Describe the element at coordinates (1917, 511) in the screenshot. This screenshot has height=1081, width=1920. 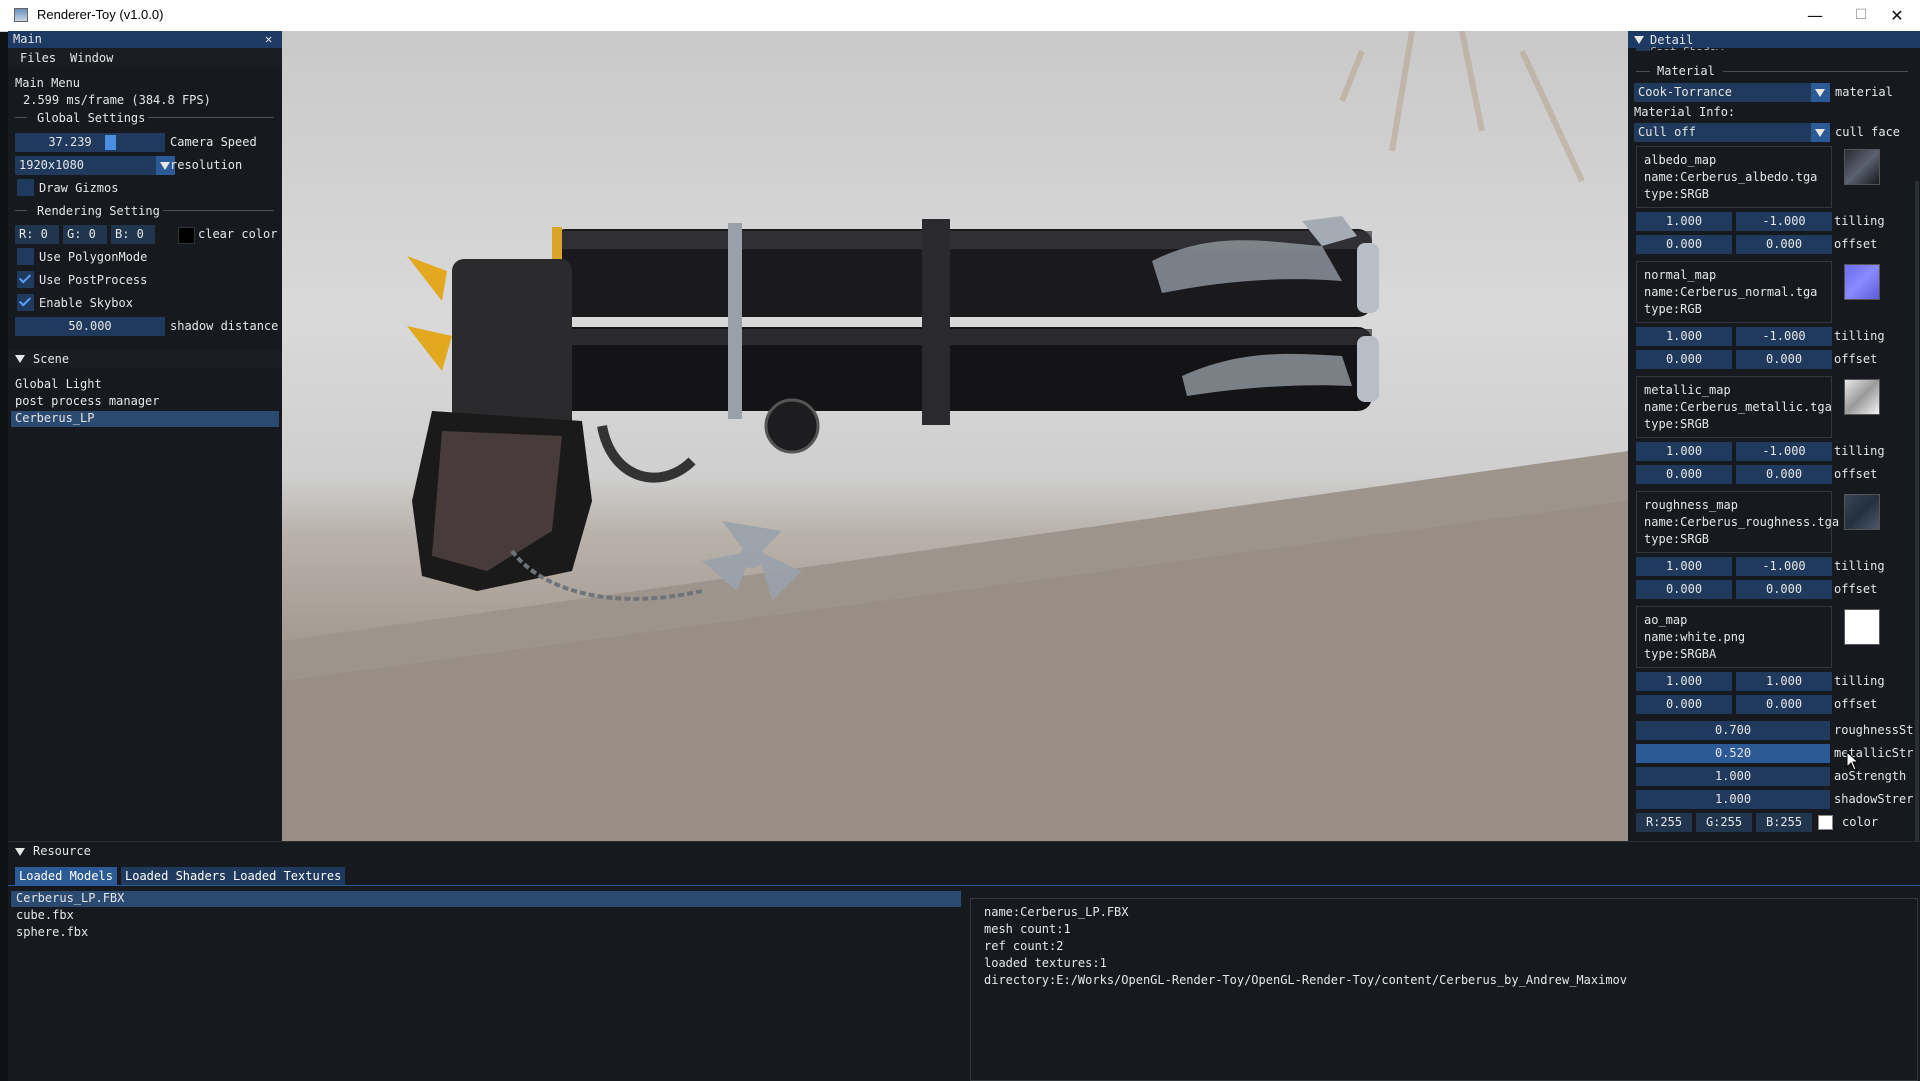
I see `detail-scrollbar` at that location.